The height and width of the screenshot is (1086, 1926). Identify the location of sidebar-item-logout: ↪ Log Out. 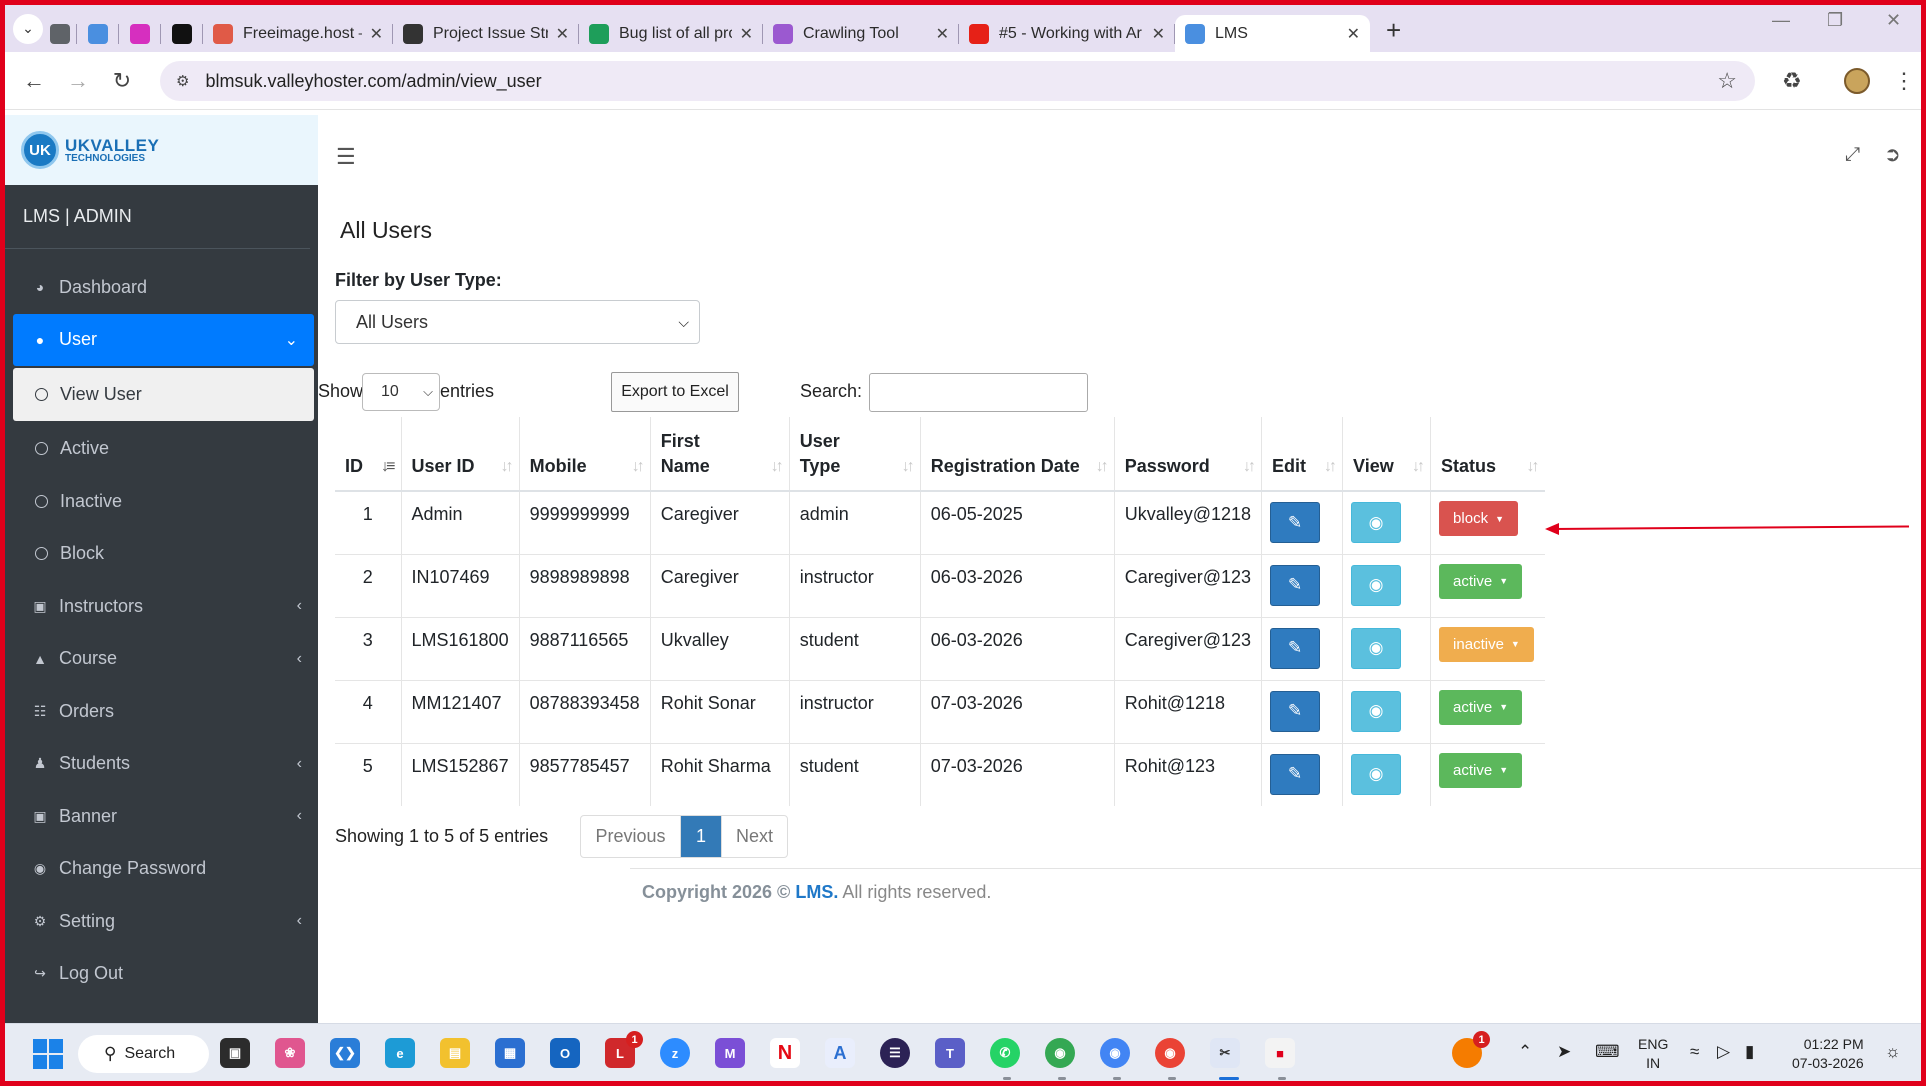
(161, 974).